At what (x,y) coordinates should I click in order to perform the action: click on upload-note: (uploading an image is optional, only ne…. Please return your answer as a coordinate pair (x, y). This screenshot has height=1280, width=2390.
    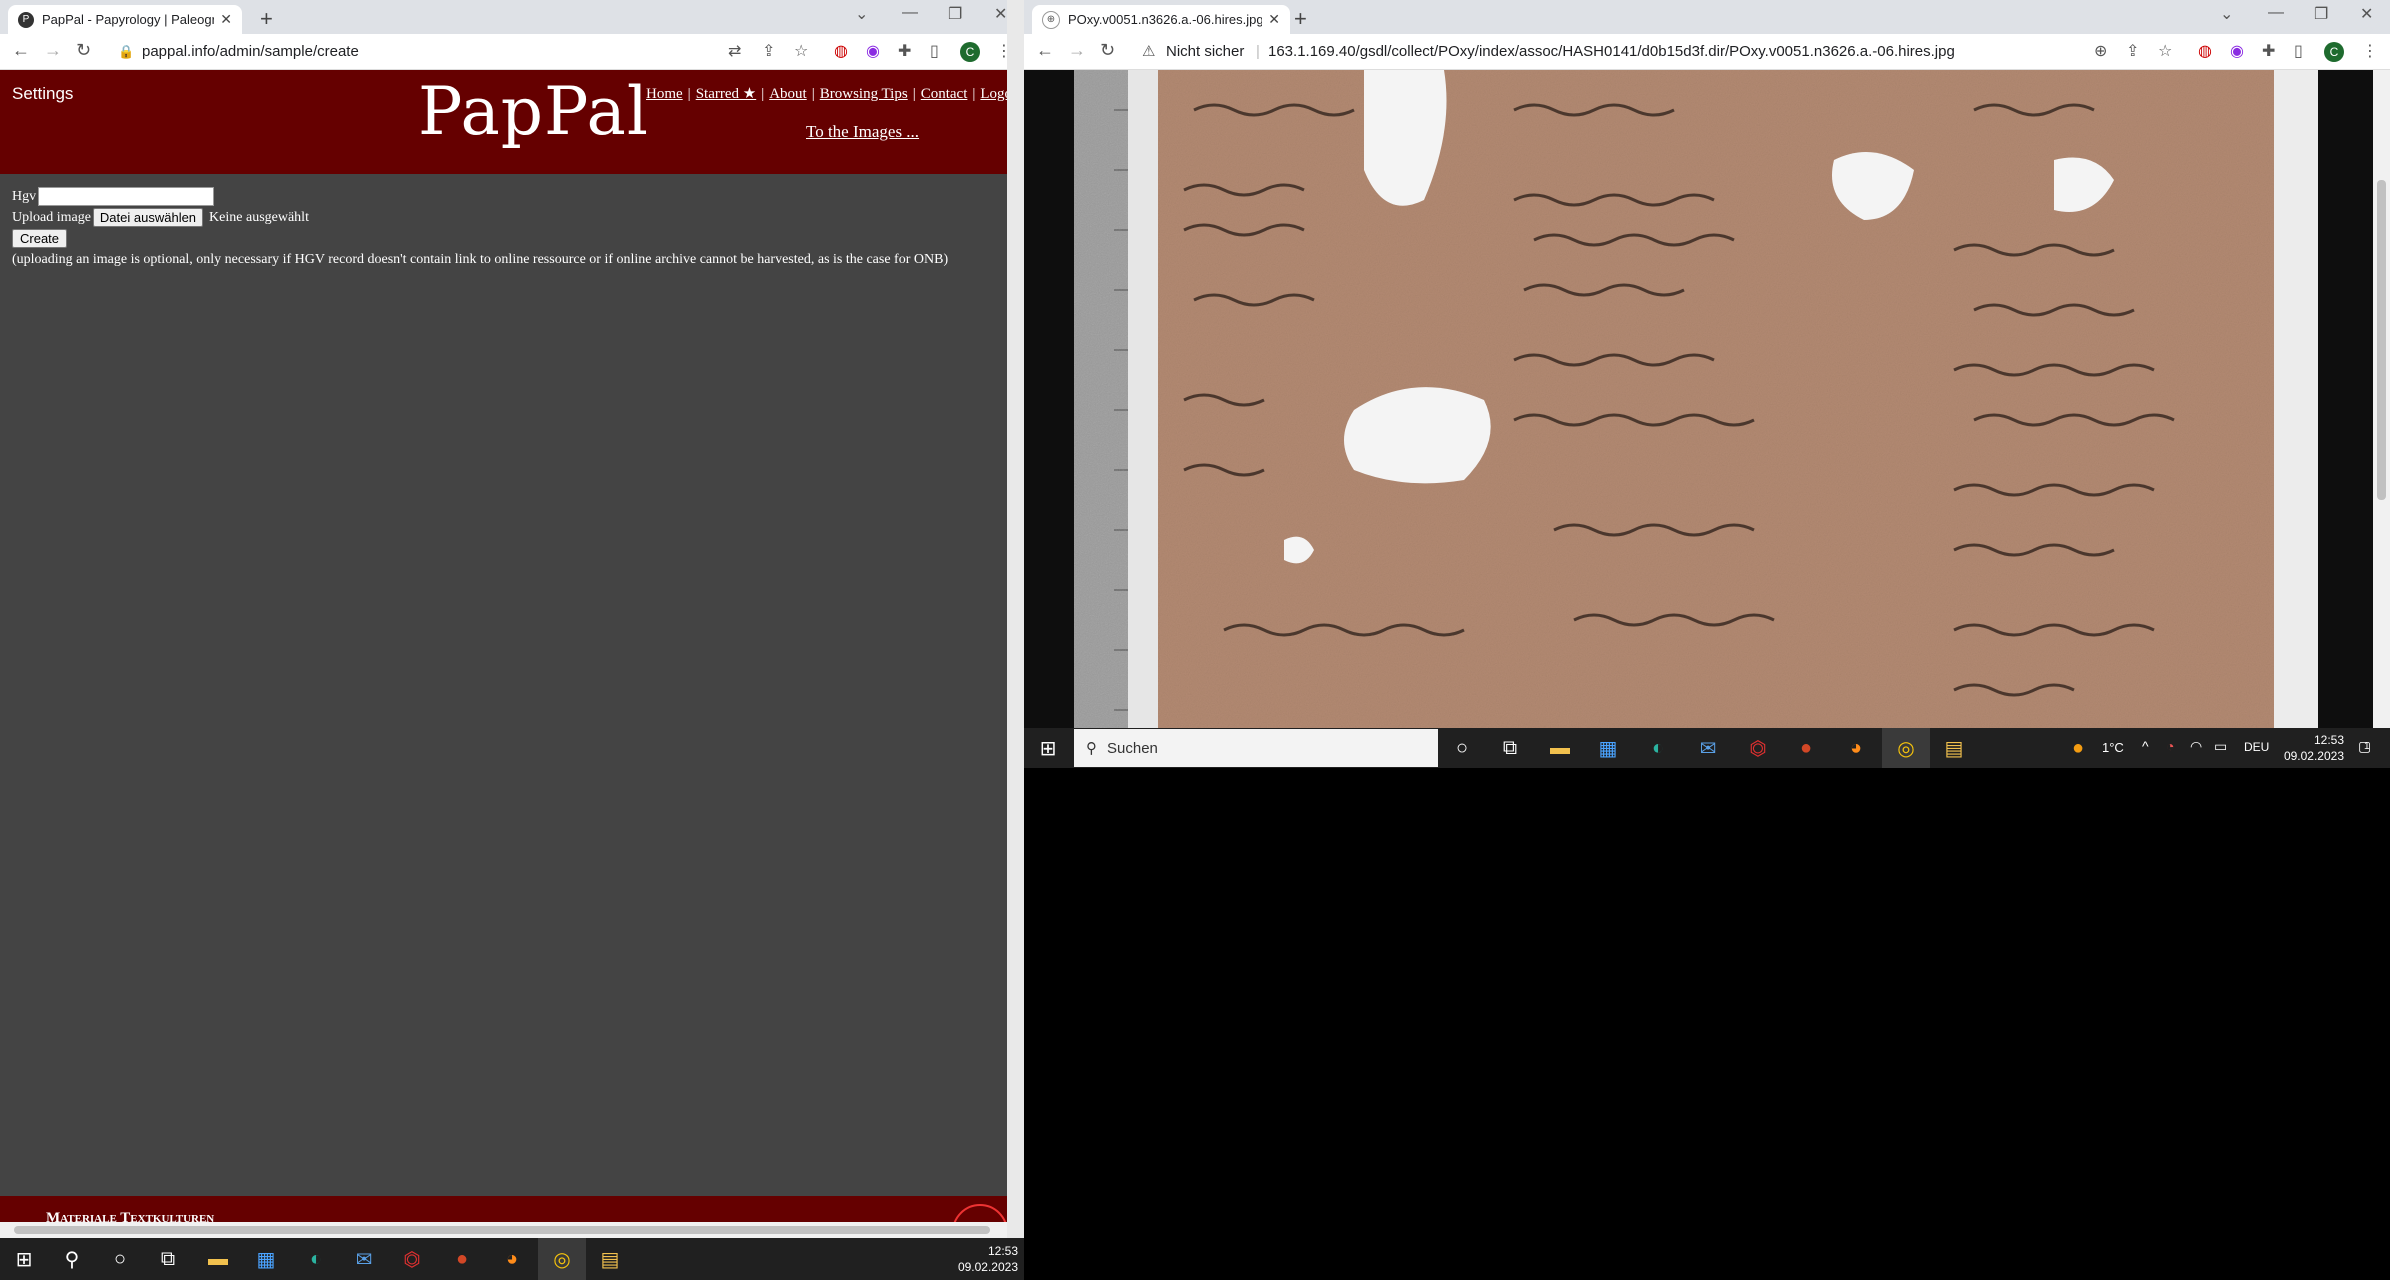
    Looking at the image, I should click on (480, 259).